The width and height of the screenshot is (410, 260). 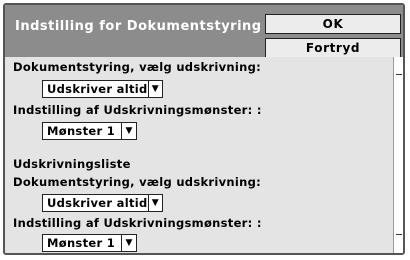 I want to click on list-print-pattern-select: Mønster 1 ▼, so click(x=89, y=243).